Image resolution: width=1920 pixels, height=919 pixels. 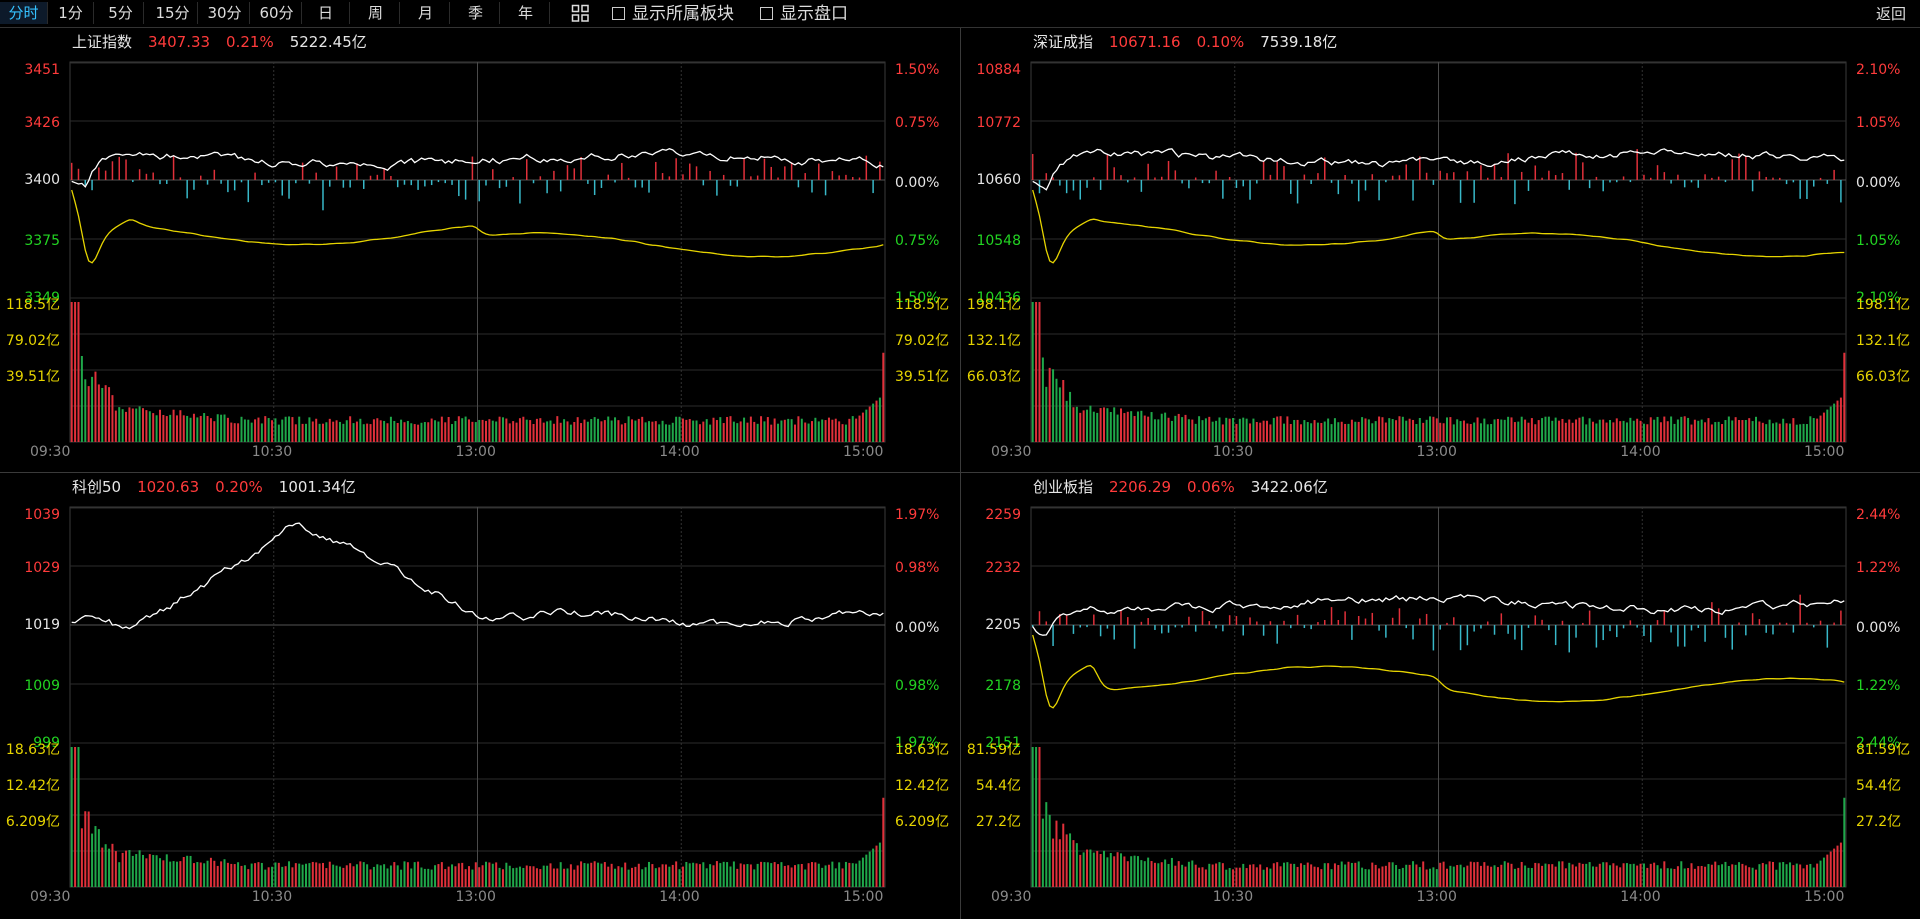 I want to click on tab-5min: 5分, so click(x=121, y=13).